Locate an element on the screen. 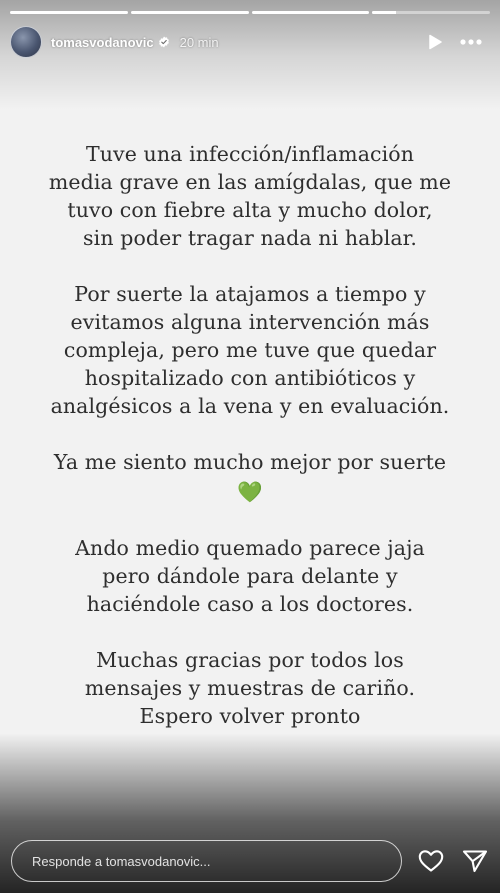  header-actions is located at coordinates (459, 42).